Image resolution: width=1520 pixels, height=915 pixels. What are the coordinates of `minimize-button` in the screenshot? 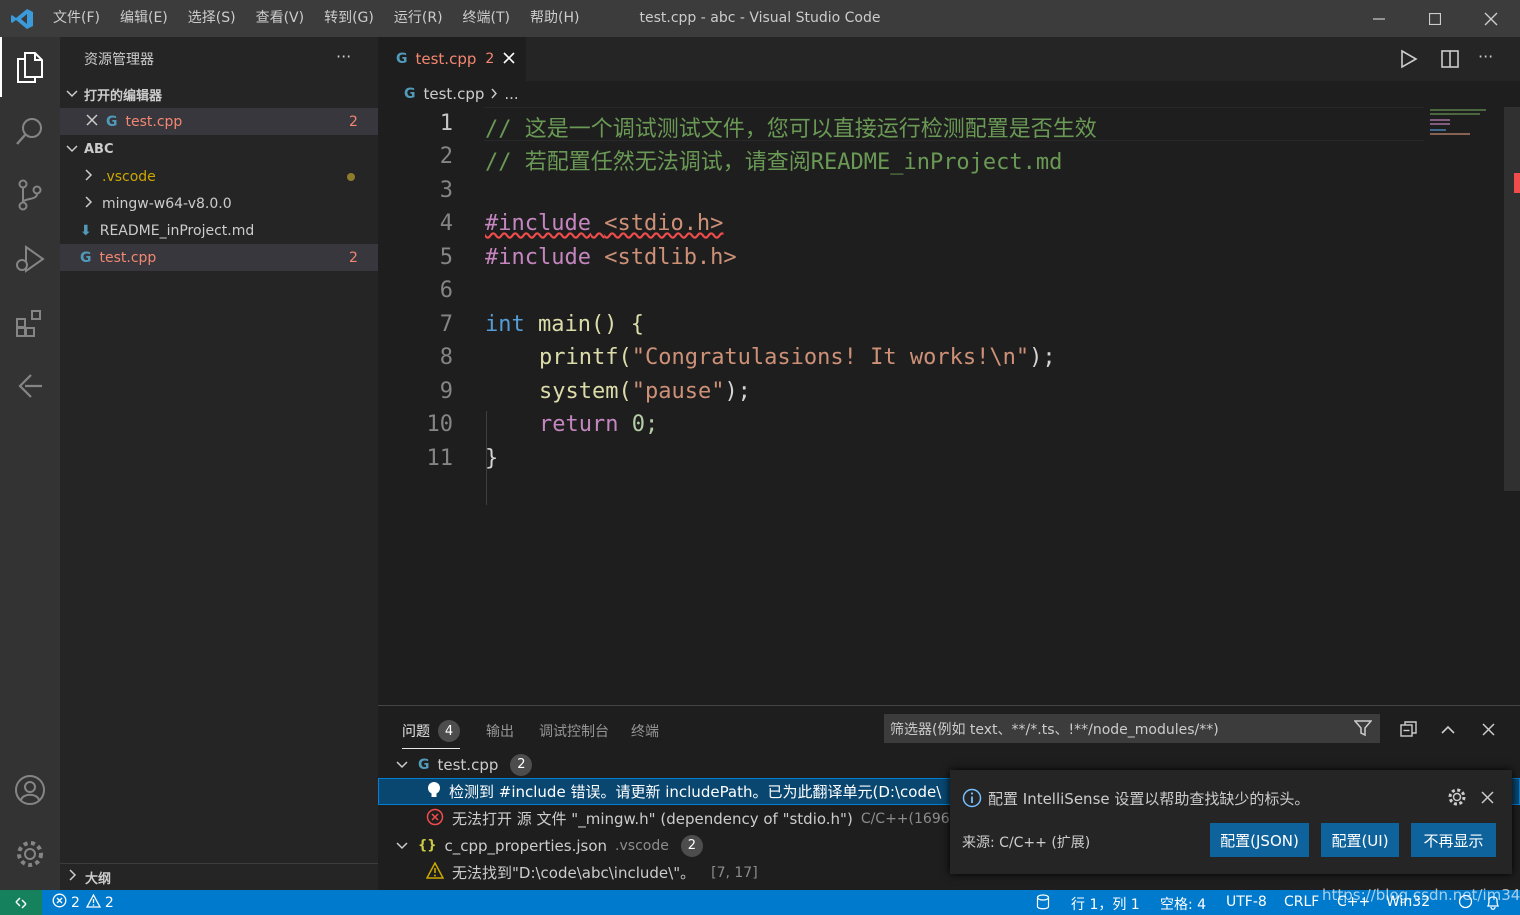 It's located at (1379, 18).